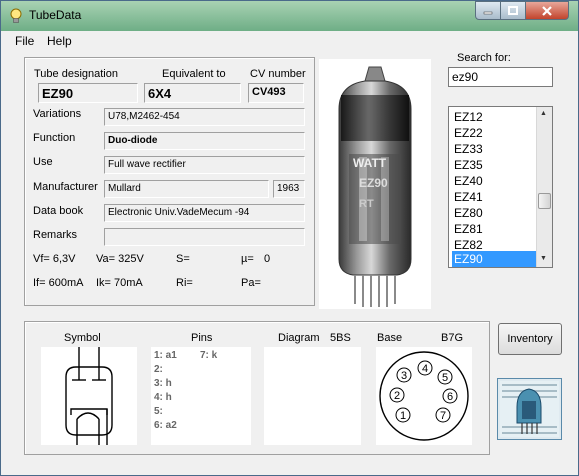  I want to click on scroll-down-icon: ▼, so click(543, 258).